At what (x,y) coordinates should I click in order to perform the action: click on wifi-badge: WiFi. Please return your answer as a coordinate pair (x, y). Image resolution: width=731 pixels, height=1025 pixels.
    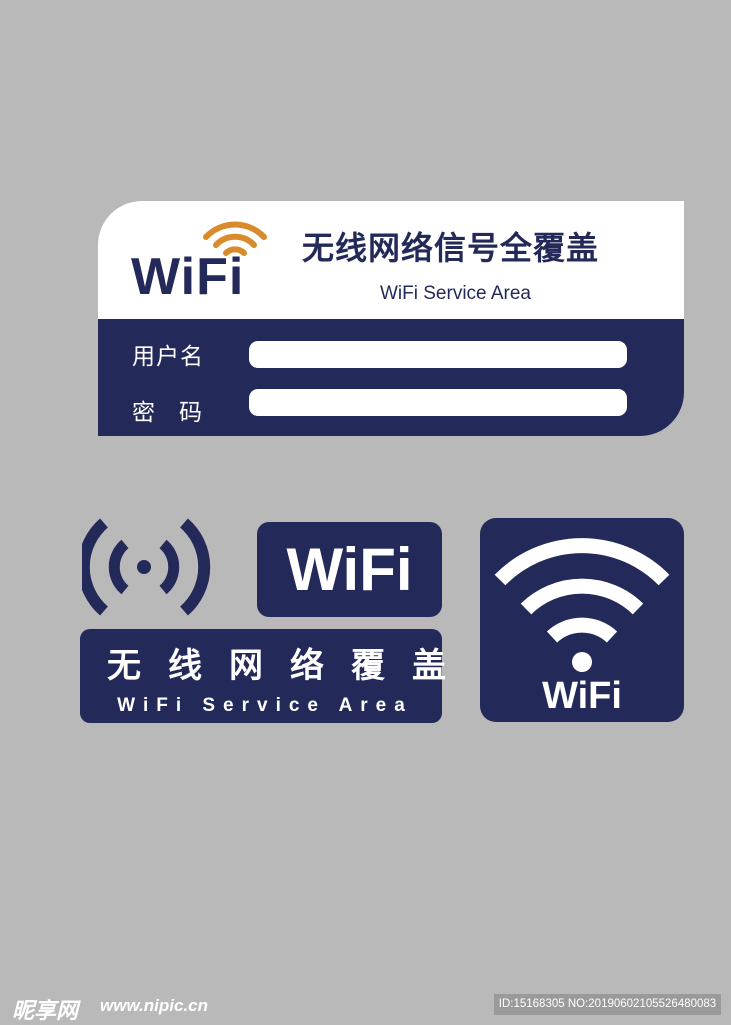
    Looking at the image, I should click on (349, 569).